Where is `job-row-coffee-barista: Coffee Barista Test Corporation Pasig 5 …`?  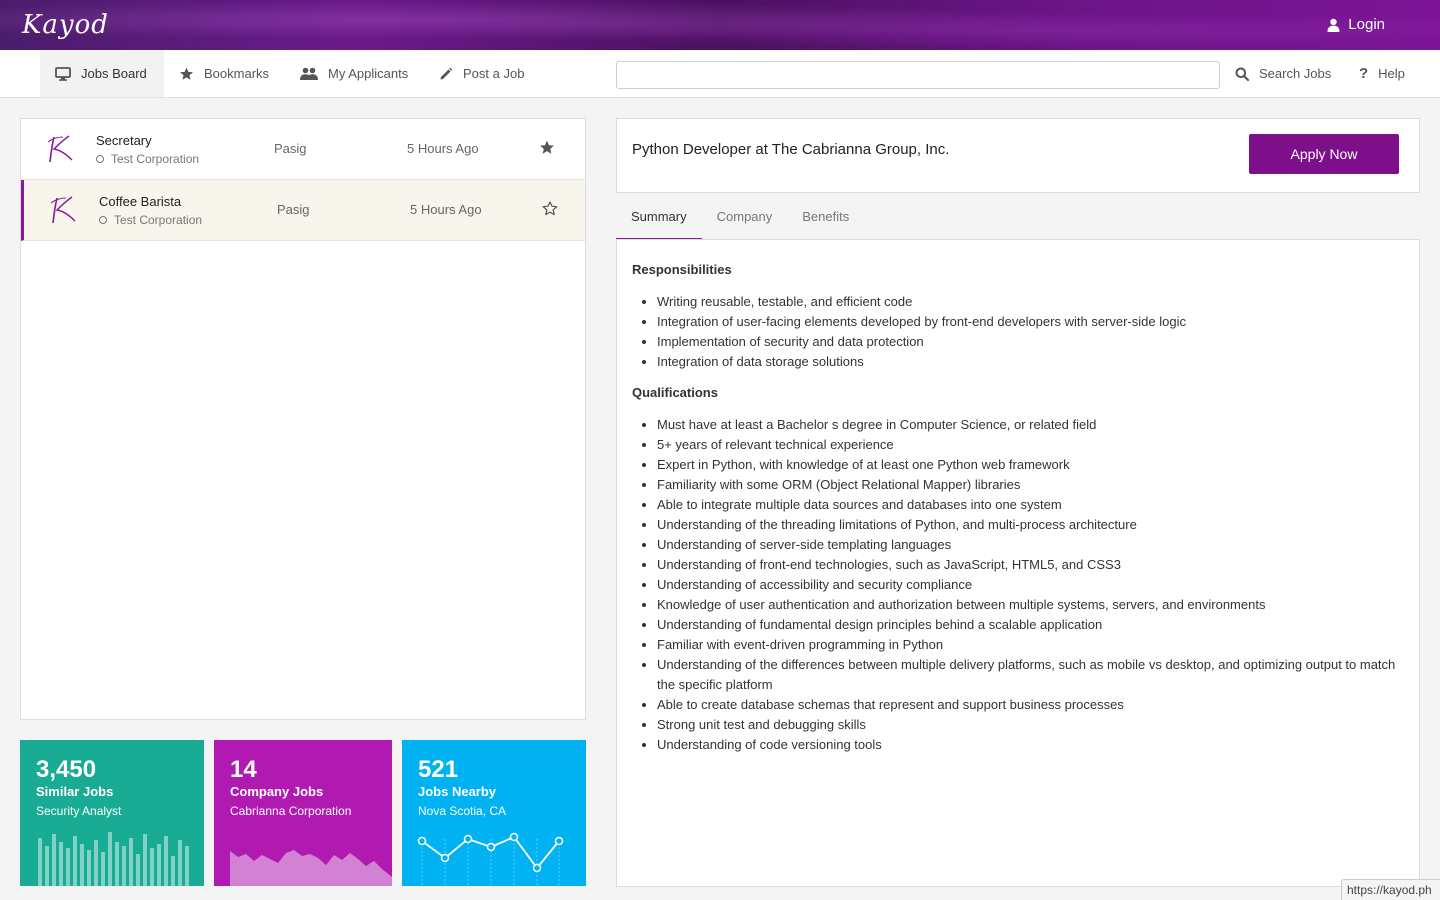 job-row-coffee-barista: Coffee Barista Test Corporation Pasig 5 … is located at coordinates (303, 210).